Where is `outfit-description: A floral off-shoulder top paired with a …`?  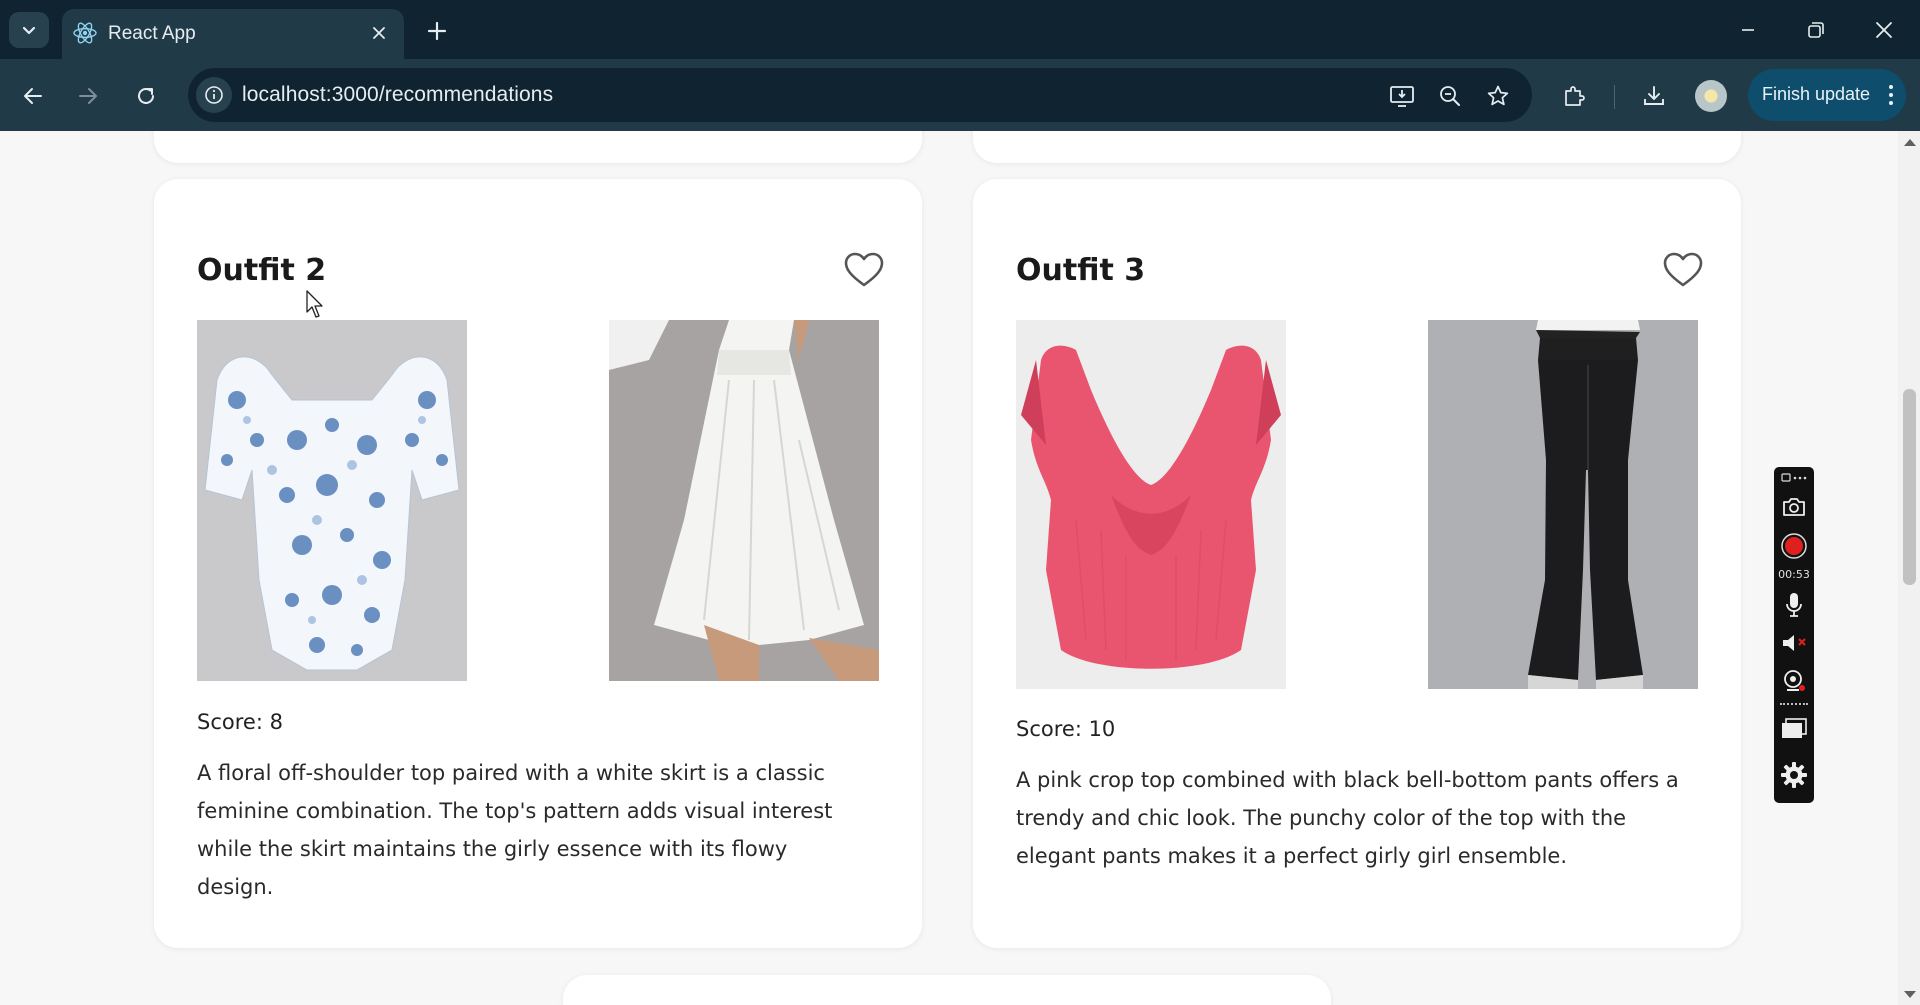
outfit-description: A floral off-shoulder top paired with a … is located at coordinates (515, 830).